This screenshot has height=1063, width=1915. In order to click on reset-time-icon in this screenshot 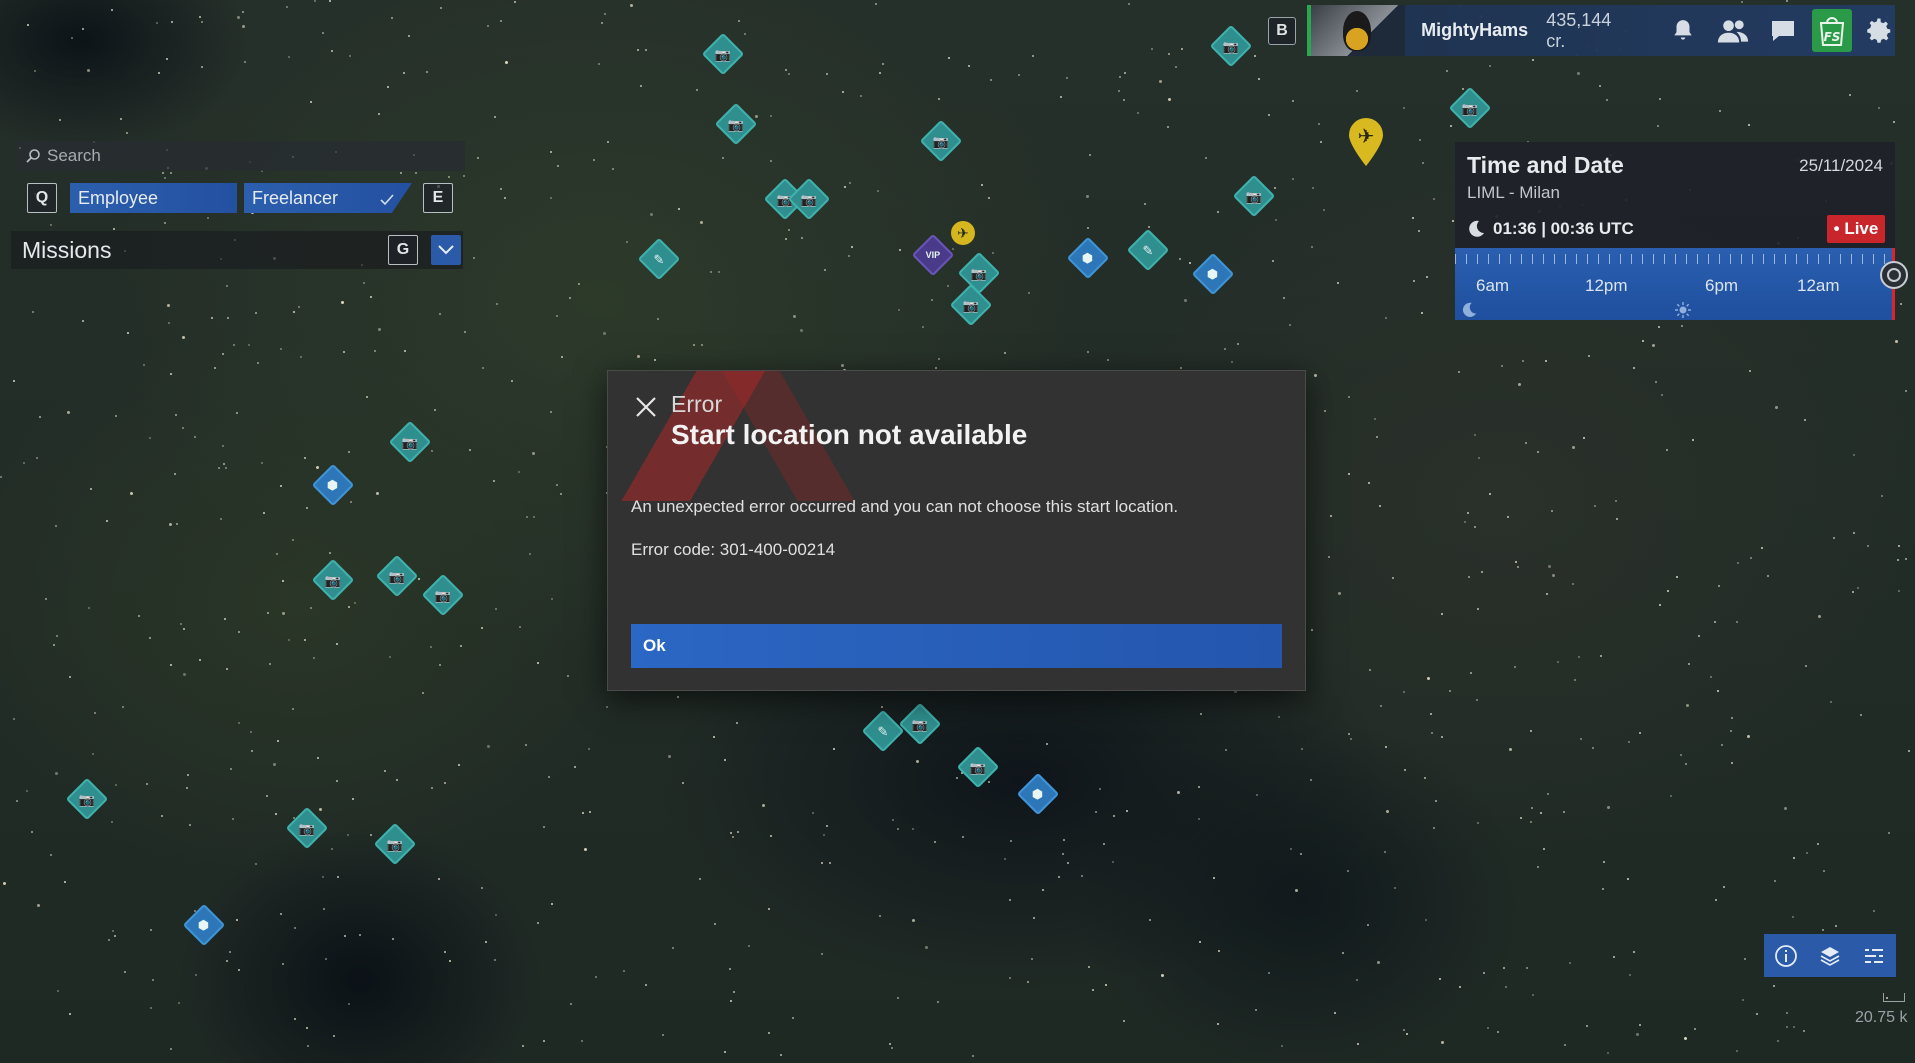, I will do `click(1894, 275)`.